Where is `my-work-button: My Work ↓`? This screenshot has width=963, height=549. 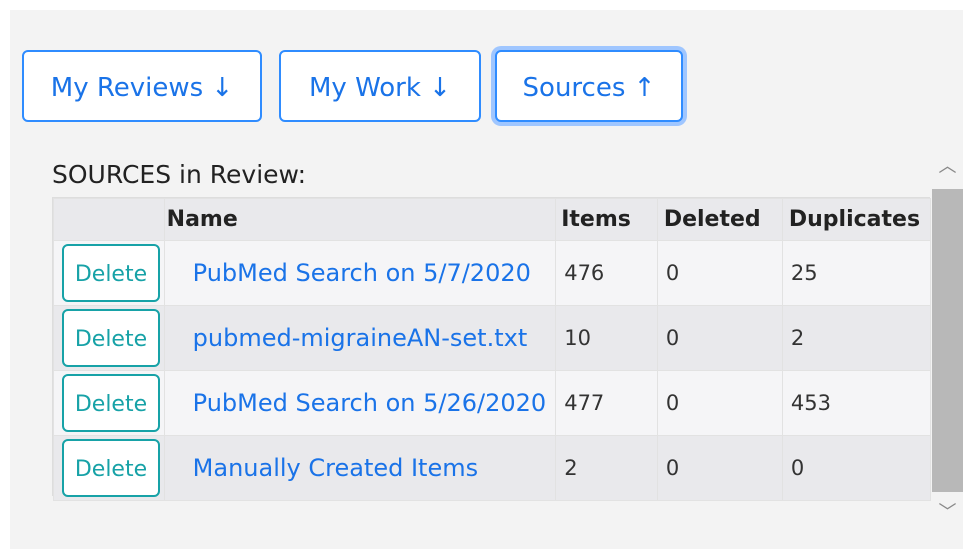
my-work-button: My Work ↓ is located at coordinates (380, 86).